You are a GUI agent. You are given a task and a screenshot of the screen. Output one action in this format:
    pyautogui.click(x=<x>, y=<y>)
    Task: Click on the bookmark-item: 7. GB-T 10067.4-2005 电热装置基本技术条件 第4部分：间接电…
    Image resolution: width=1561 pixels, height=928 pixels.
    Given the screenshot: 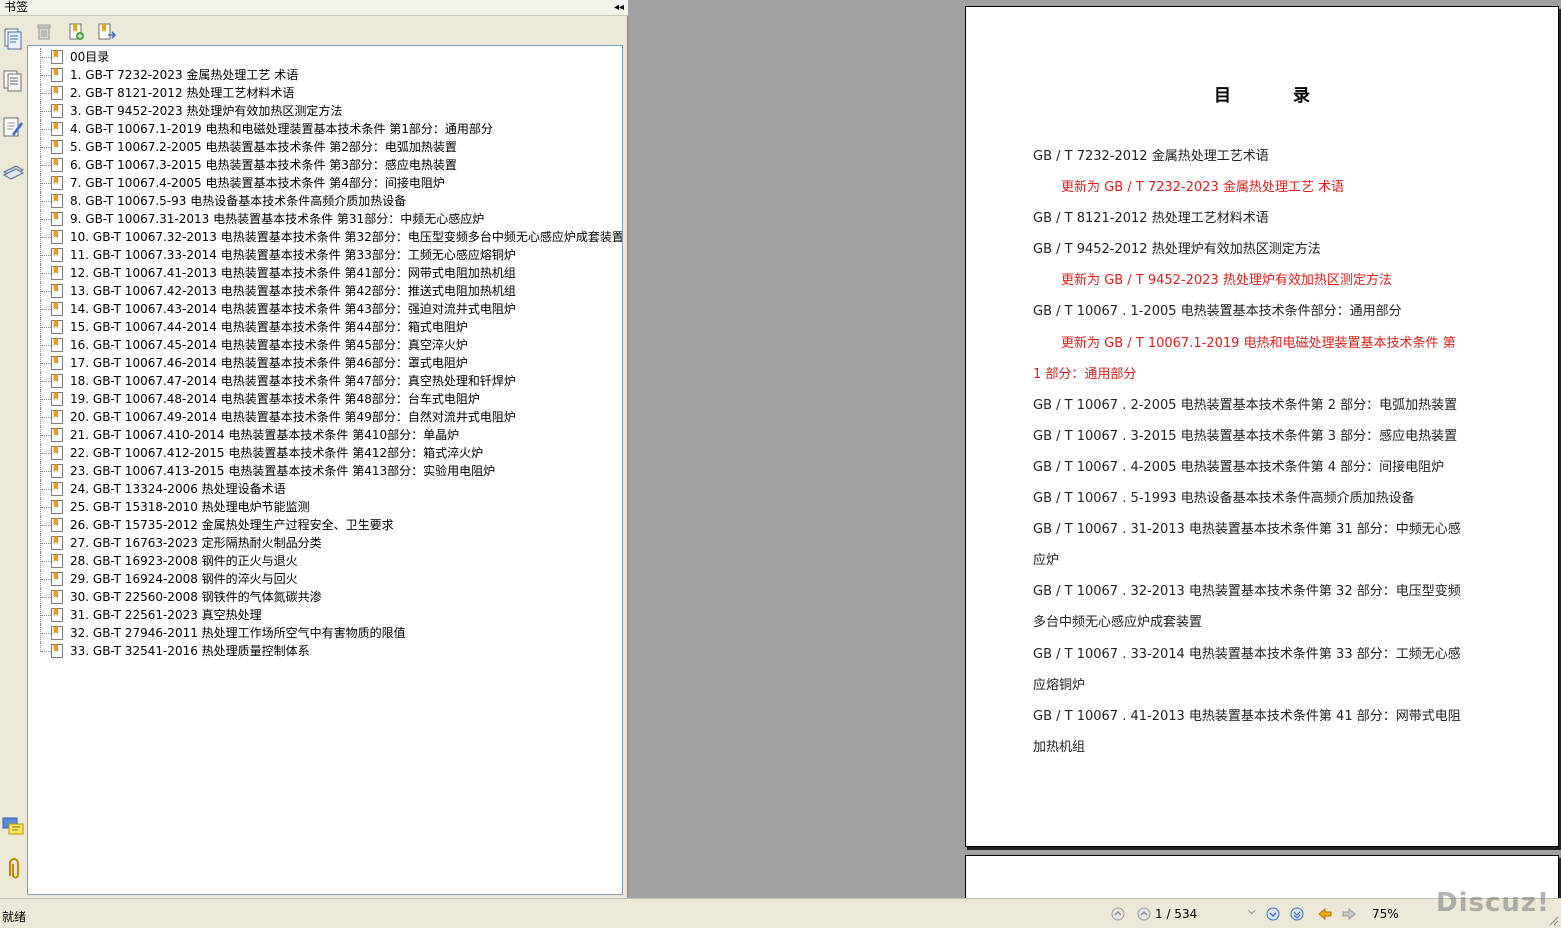 What is the action you would take?
    pyautogui.click(x=325, y=183)
    